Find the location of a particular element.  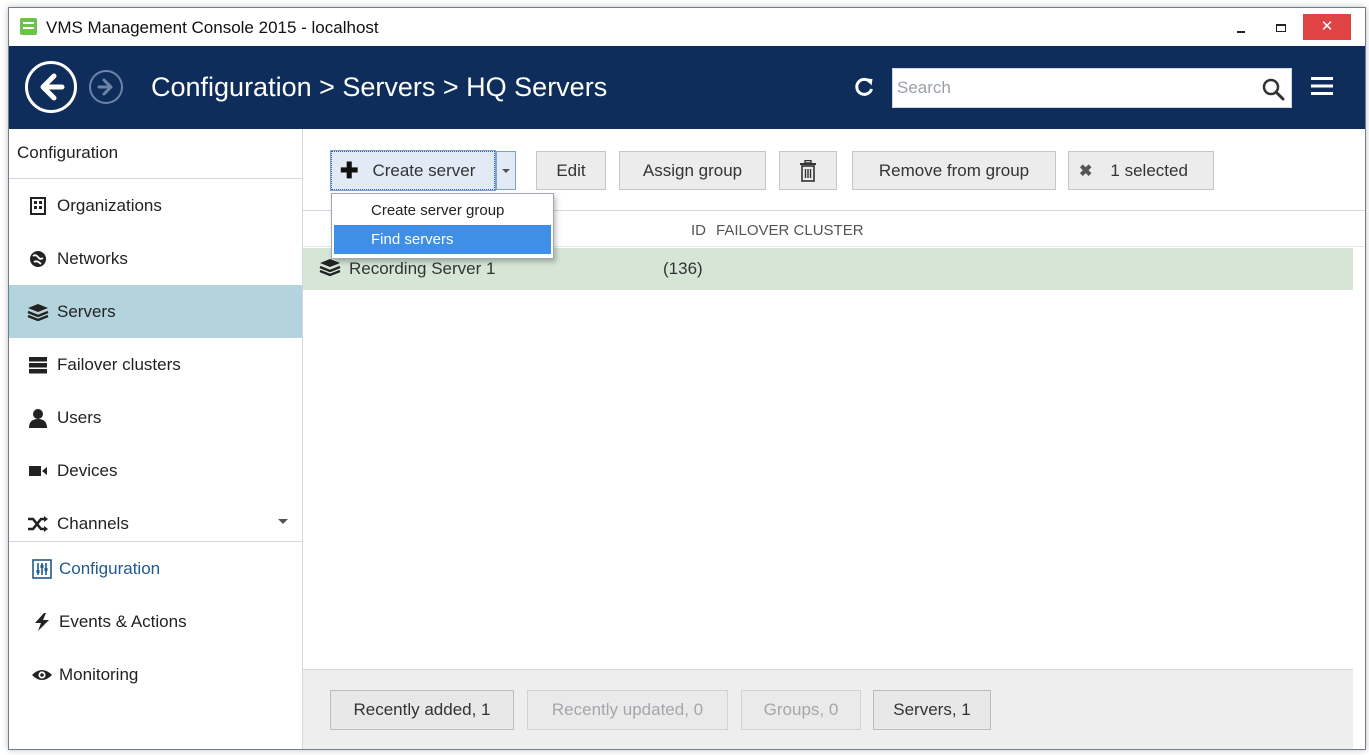

app-logo-icon is located at coordinates (28, 26).